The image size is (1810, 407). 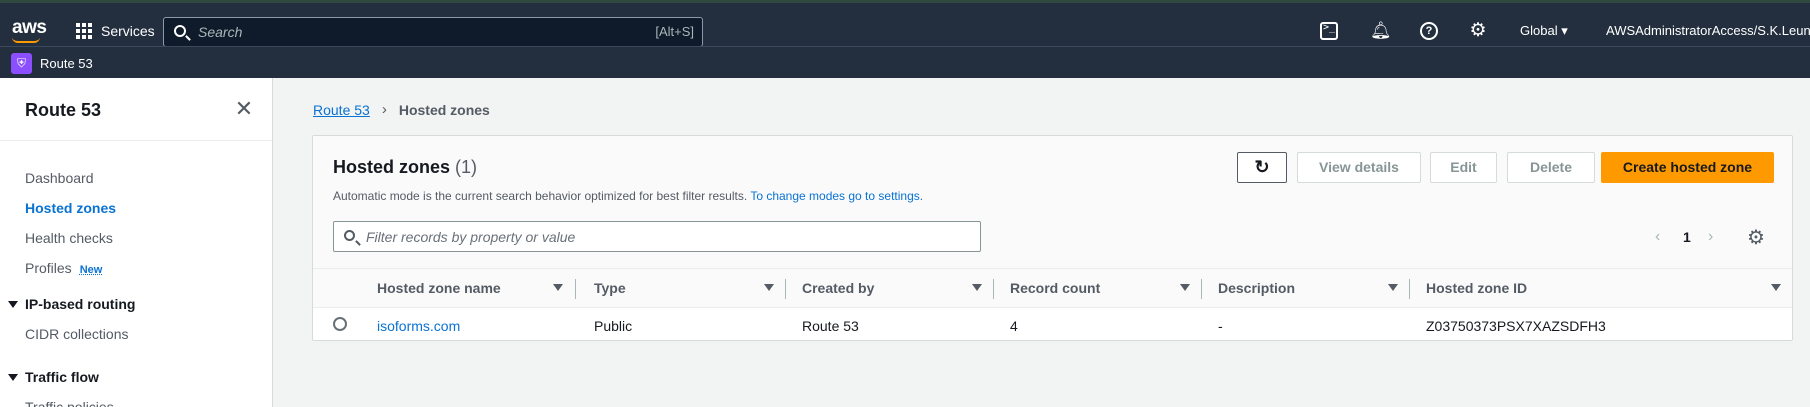 What do you see at coordinates (340, 324) in the screenshot?
I see `row-select-radio` at bounding box center [340, 324].